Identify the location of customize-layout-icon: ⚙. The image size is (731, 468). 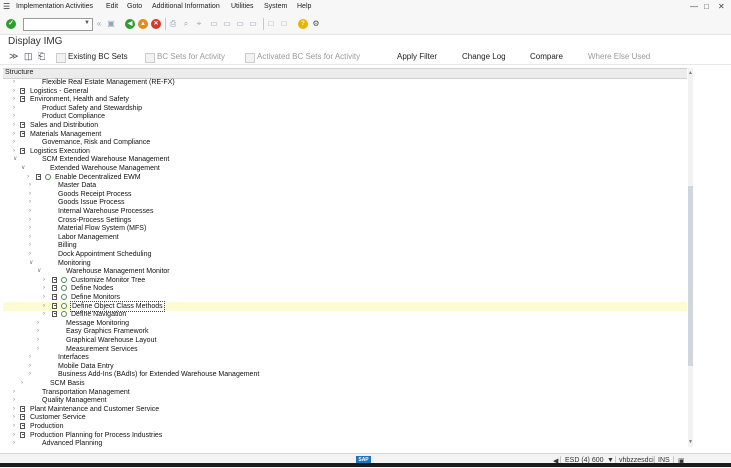
(316, 23).